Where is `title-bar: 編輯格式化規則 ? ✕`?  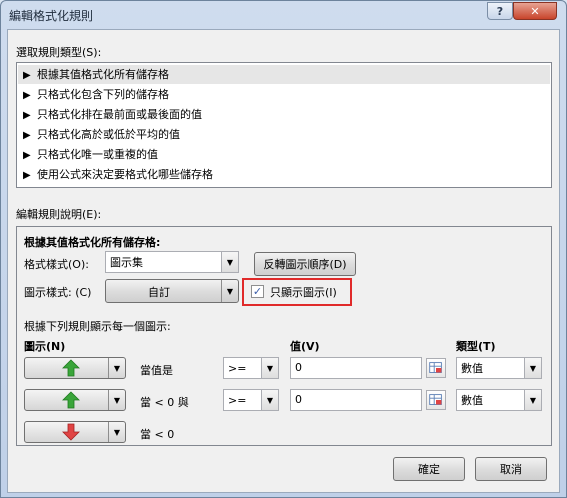
title-bar: 編輯格式化規則 ? ✕ is located at coordinates (283, 15).